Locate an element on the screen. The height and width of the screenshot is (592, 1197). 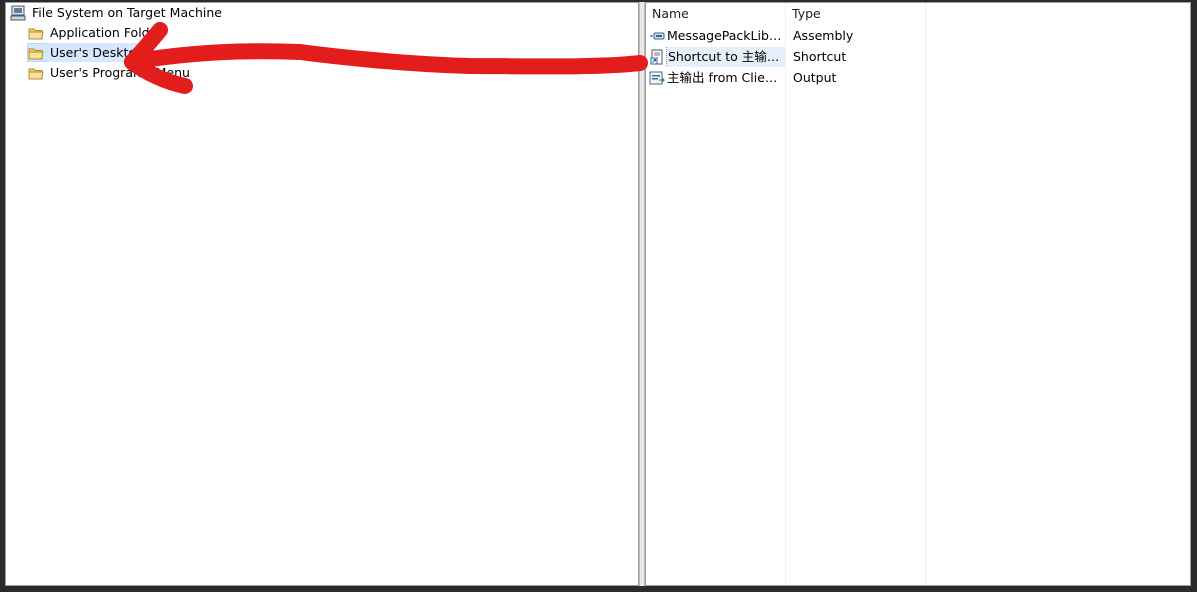
column-header-type: Type is located at coordinates (856, 14).